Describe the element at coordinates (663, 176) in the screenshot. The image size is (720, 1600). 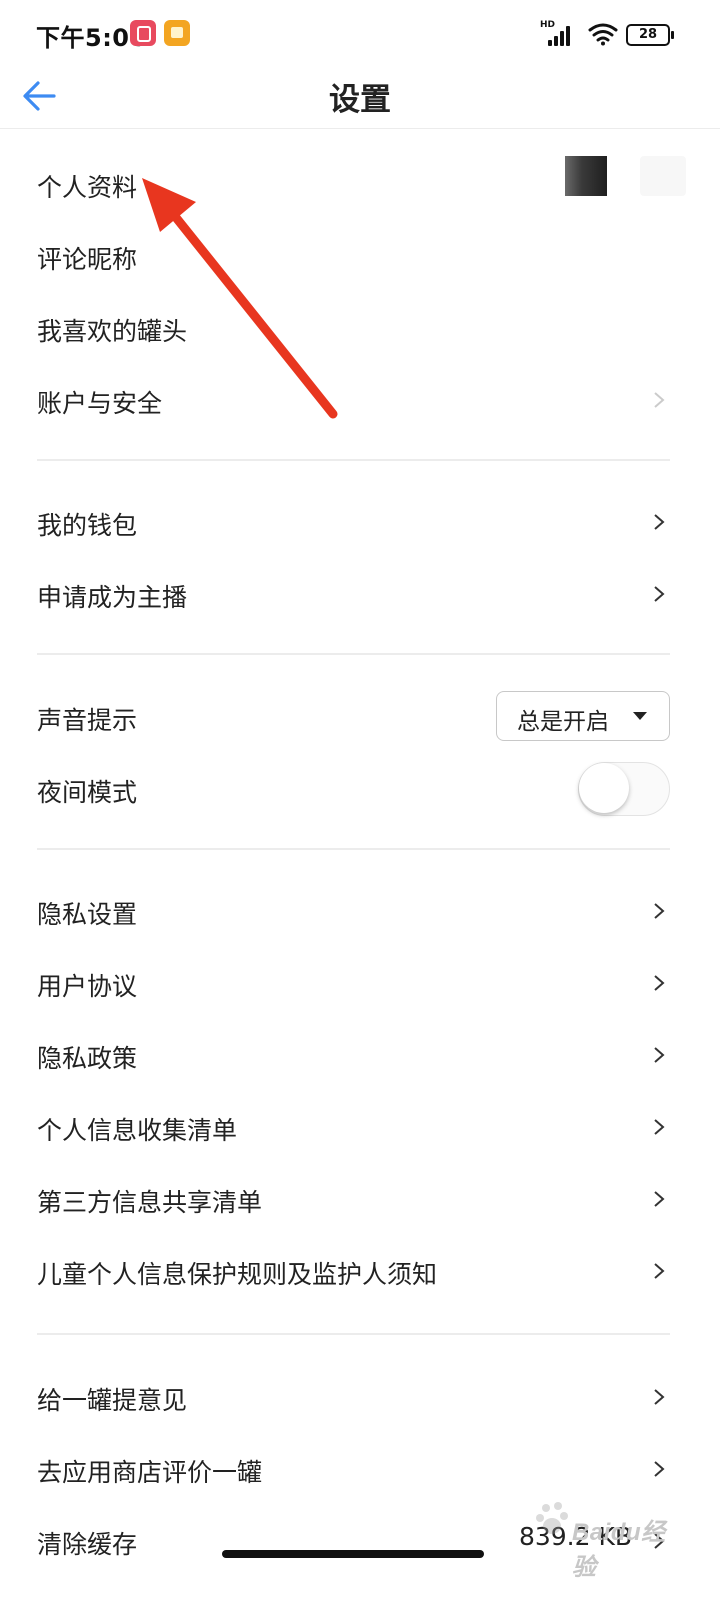
I see `profile-thumbnail` at that location.